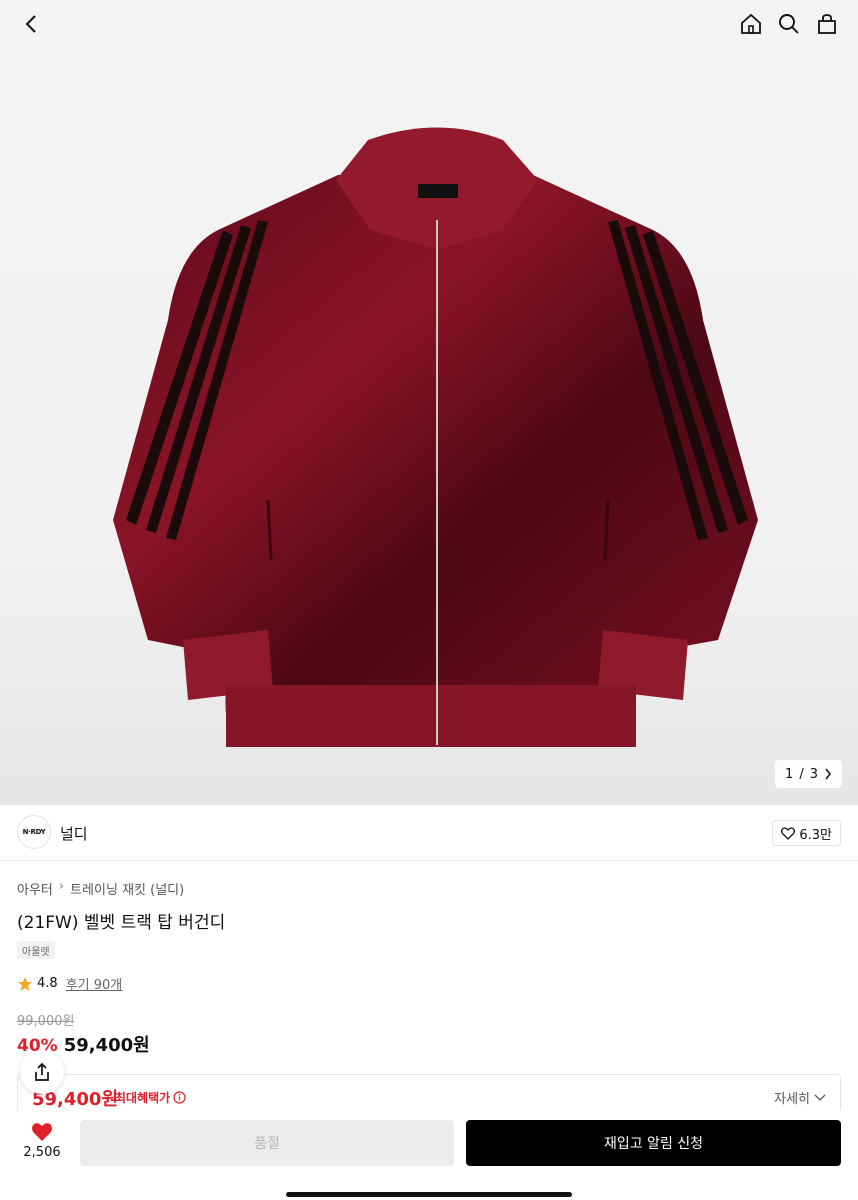 Image resolution: width=858 pixels, height=1200 pixels. Describe the element at coordinates (789, 774) in the screenshot. I see `gallery-current: 1` at that location.